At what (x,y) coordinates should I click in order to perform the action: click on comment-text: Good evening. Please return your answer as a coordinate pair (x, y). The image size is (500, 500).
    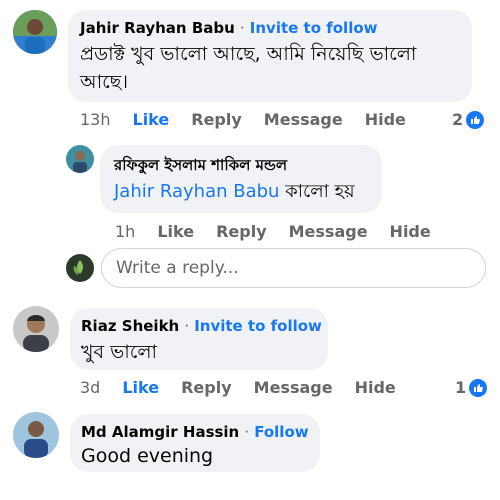
    Looking at the image, I should click on (147, 456).